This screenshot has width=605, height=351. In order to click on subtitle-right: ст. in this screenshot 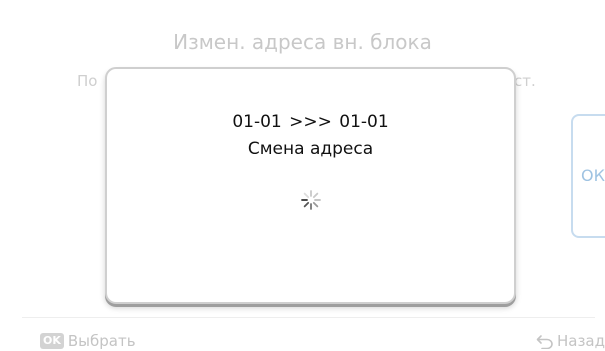, I will do `click(525, 81)`.